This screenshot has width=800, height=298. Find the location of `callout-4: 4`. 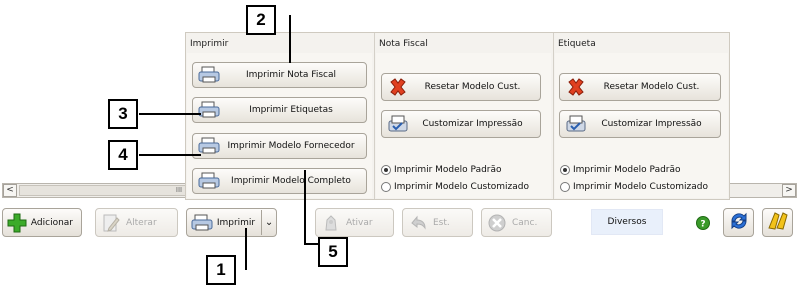

callout-4: 4 is located at coordinates (123, 155).